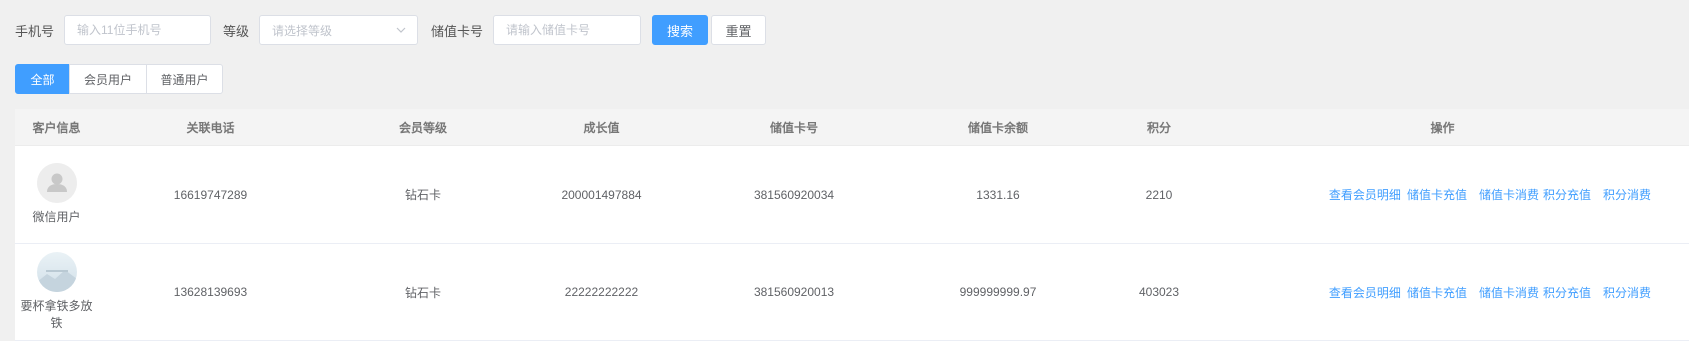  Describe the element at coordinates (422, 127) in the screenshot. I see `header-member-level: 会员等级` at that location.